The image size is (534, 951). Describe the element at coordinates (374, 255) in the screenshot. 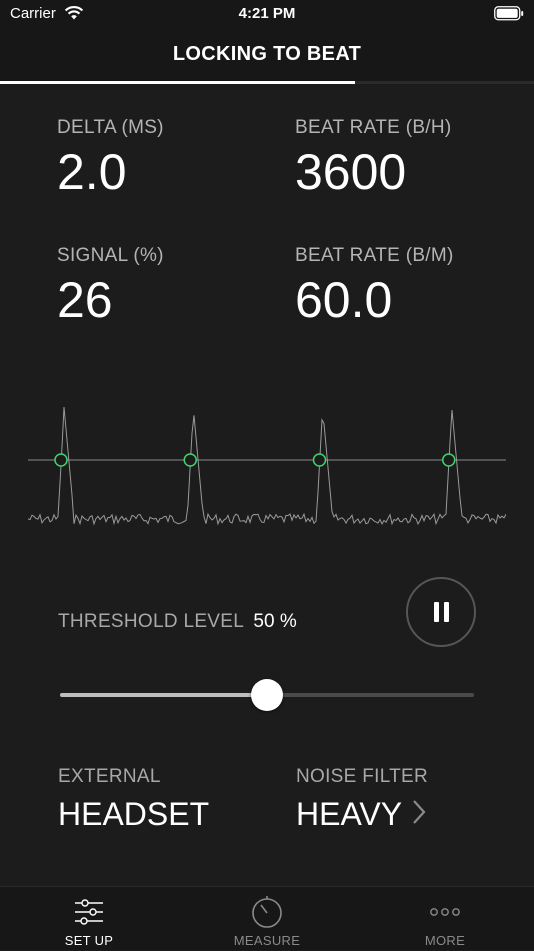

I see `metric-beat-rate-bm-label: BEAT RATE (B/M)` at that location.